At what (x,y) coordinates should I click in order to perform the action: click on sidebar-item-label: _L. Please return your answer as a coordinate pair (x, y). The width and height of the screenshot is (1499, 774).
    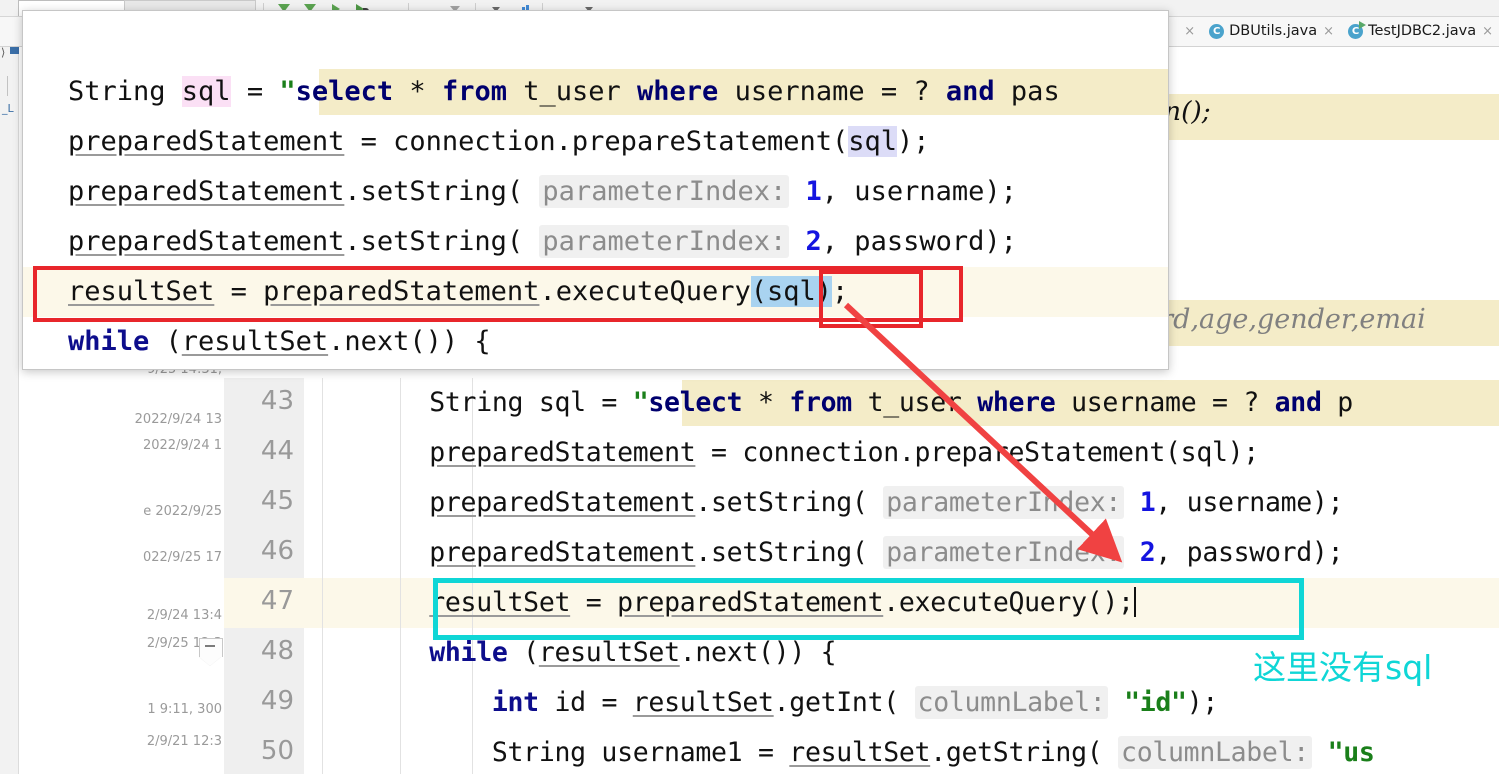
    Looking at the image, I should click on (8, 108).